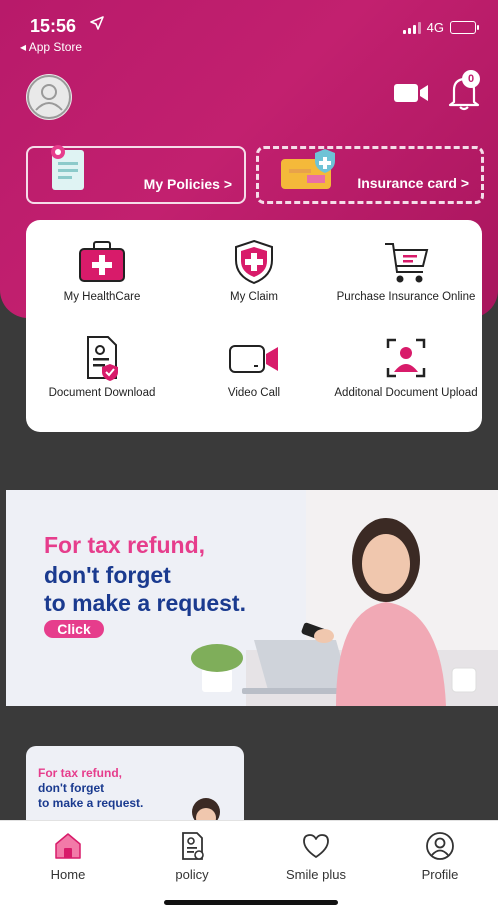 The image size is (498, 912). I want to click on banner-line-1: For tax refund,, so click(125, 545).